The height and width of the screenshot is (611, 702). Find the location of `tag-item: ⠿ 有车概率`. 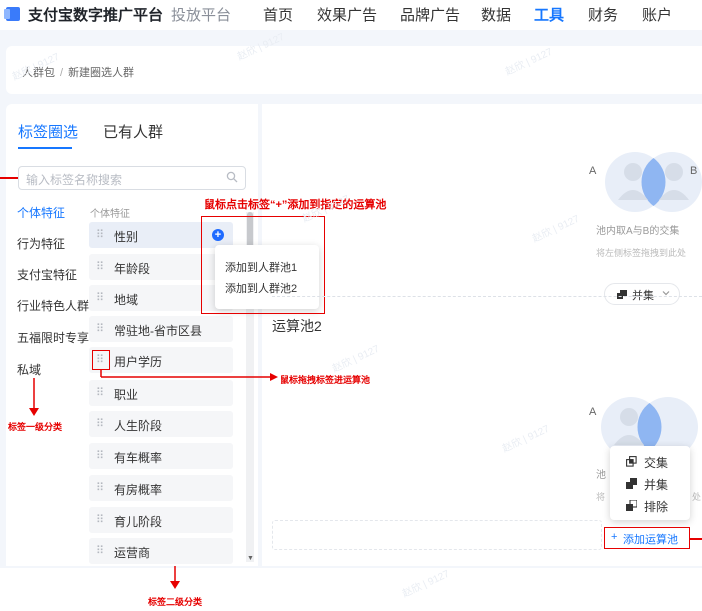

tag-item: ⠿ 有车概率 is located at coordinates (161, 456).